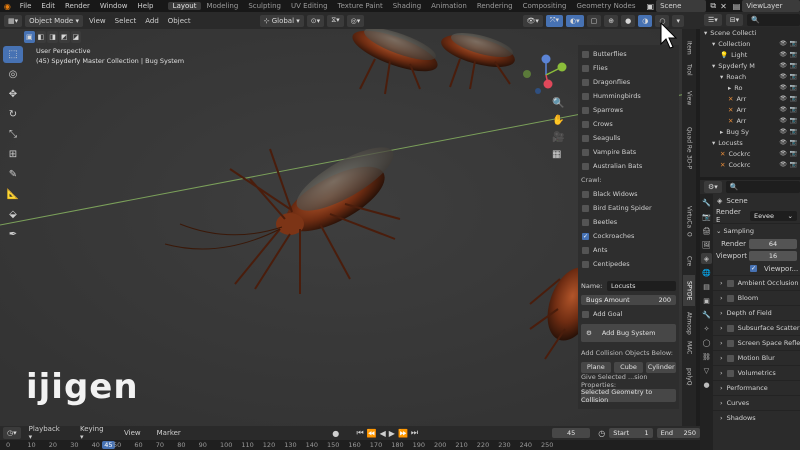  I want to click on sidebar-tab-tool: Tool, so click(689, 70).